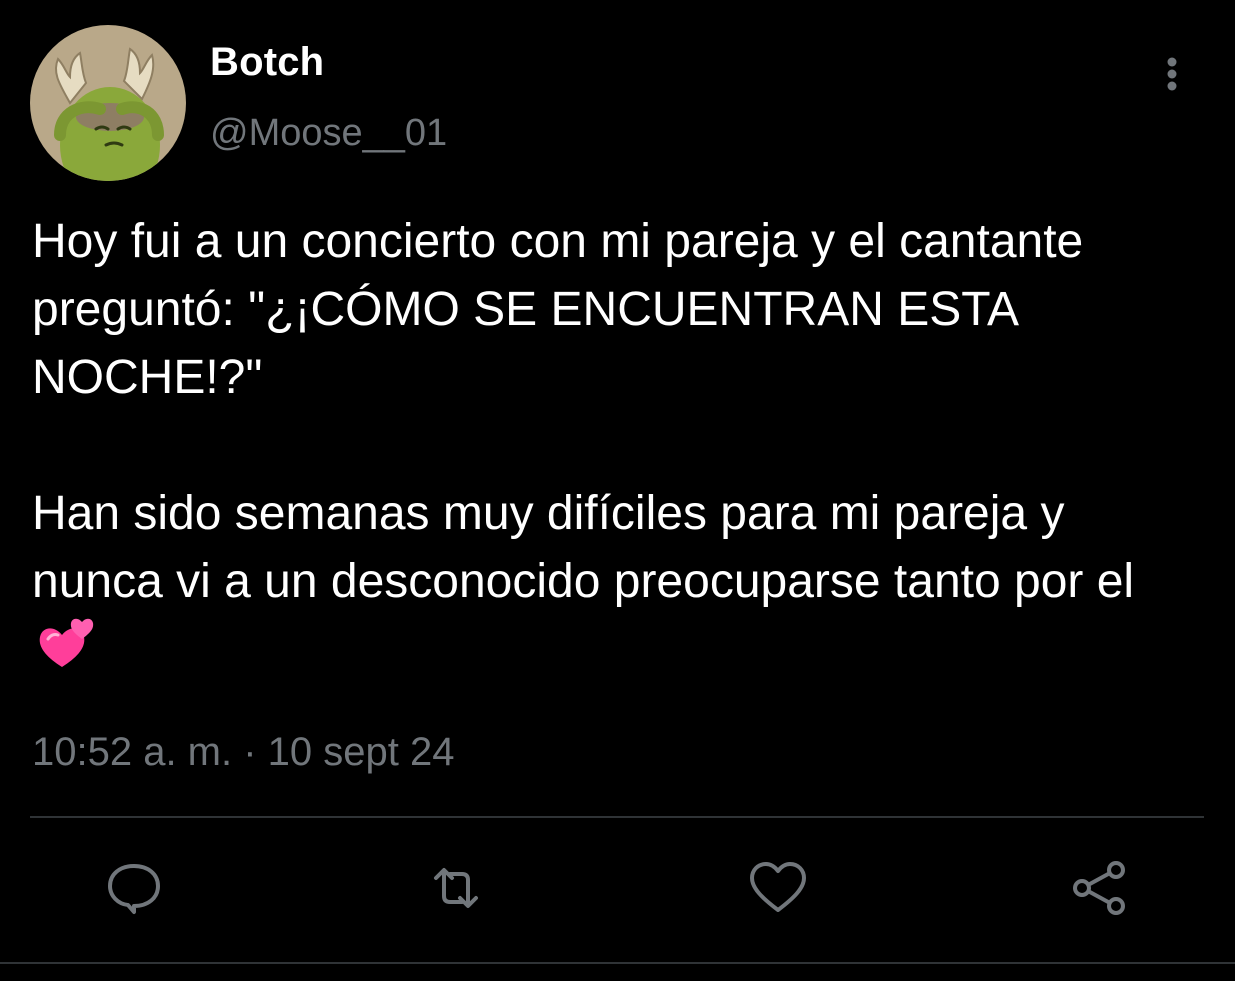 The width and height of the screenshot is (1235, 981). I want to click on retweet-button, so click(456, 888).